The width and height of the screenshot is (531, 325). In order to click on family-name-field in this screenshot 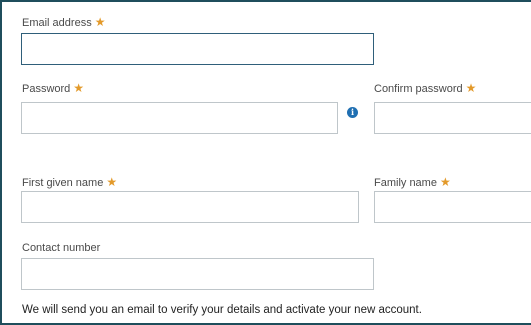, I will do `click(452, 207)`.